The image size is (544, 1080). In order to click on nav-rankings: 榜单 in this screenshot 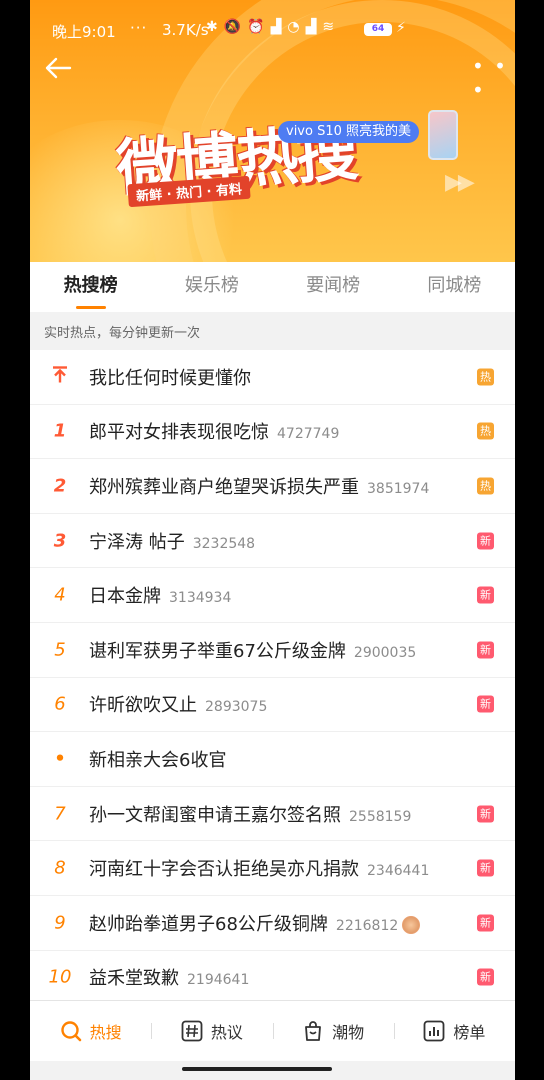, I will do `click(454, 1031)`.